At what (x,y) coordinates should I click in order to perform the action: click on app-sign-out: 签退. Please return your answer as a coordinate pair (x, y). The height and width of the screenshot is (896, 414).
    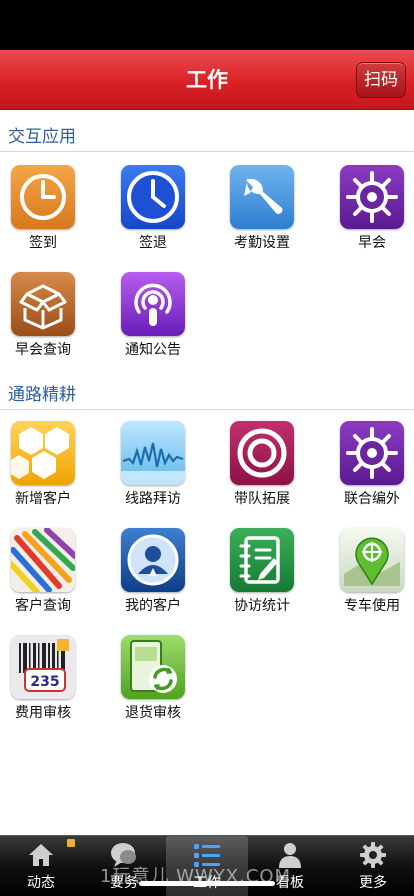
    Looking at the image, I should click on (153, 215).